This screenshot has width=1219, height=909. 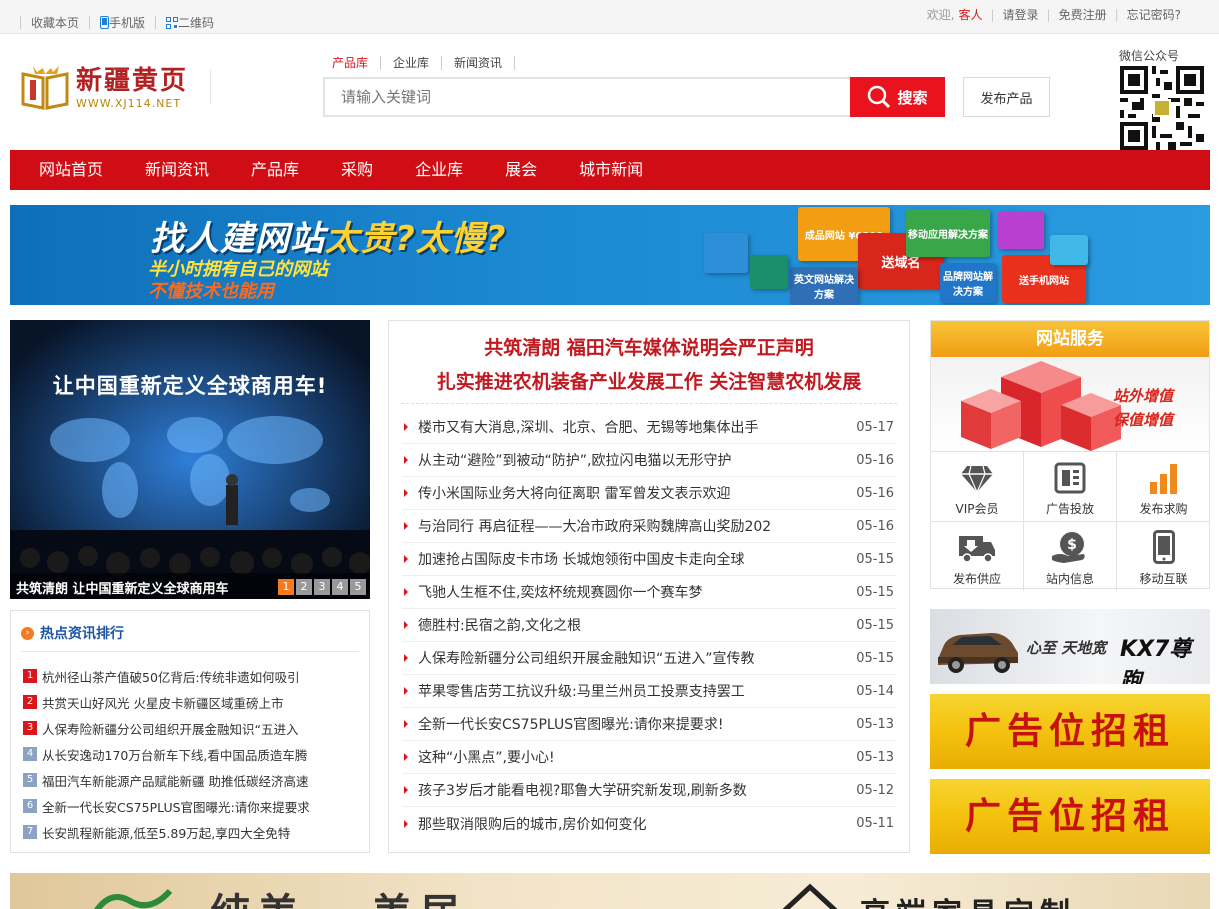 I want to click on service-messages: $ 站内信息, so click(x=1070, y=556).